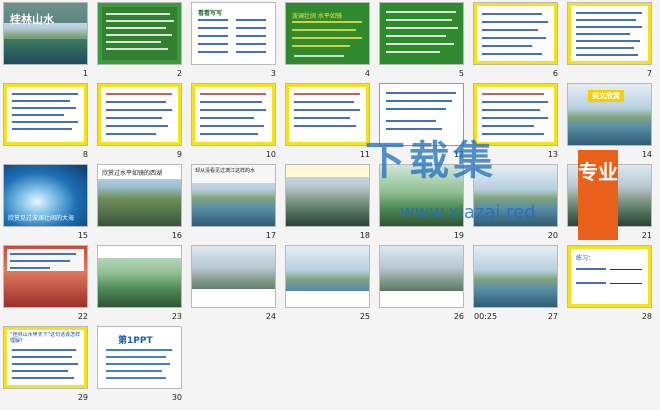 This screenshot has width=660, height=410. Describe the element at coordinates (649, 73) in the screenshot. I see `slide-number: 7` at that location.